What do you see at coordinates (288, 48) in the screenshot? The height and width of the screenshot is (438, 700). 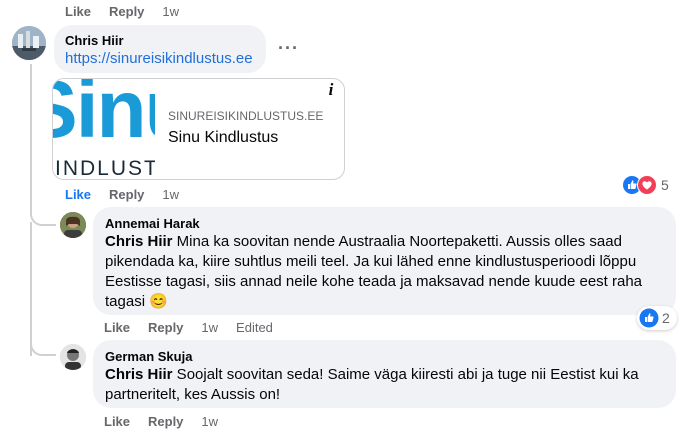 I see `more-options-icon: ···` at bounding box center [288, 48].